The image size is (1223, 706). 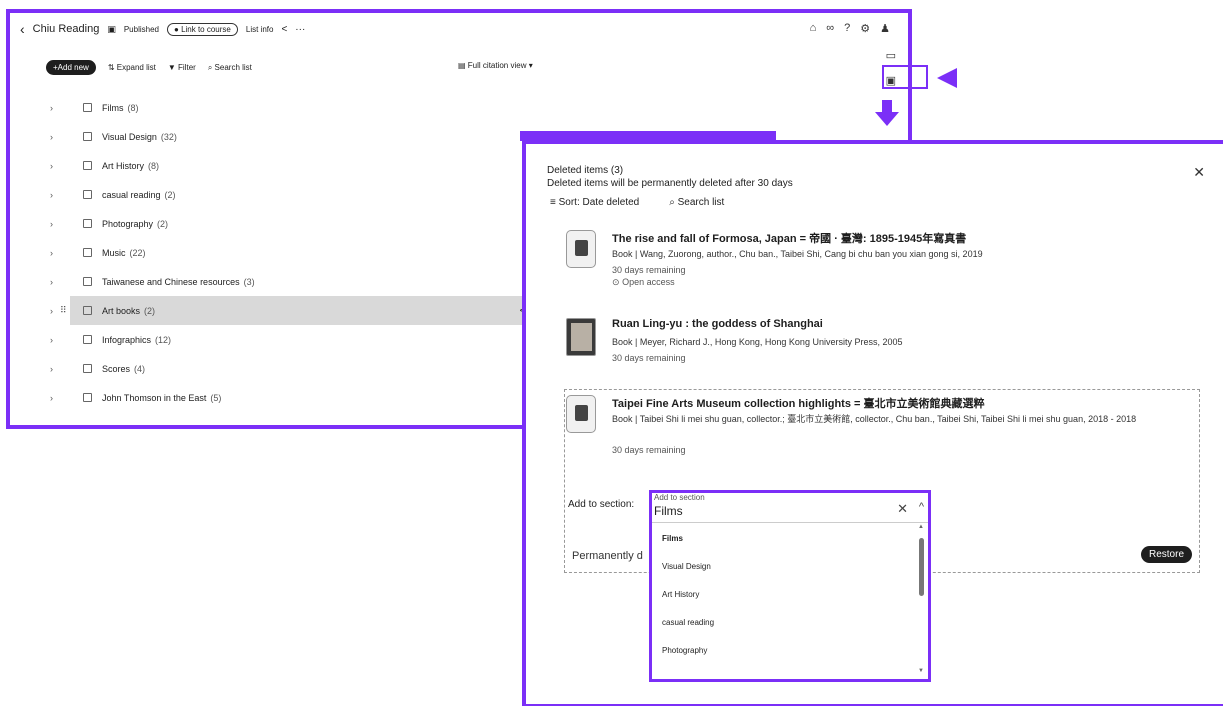 I want to click on back-chevron-icon: ‹, so click(x=22, y=29).